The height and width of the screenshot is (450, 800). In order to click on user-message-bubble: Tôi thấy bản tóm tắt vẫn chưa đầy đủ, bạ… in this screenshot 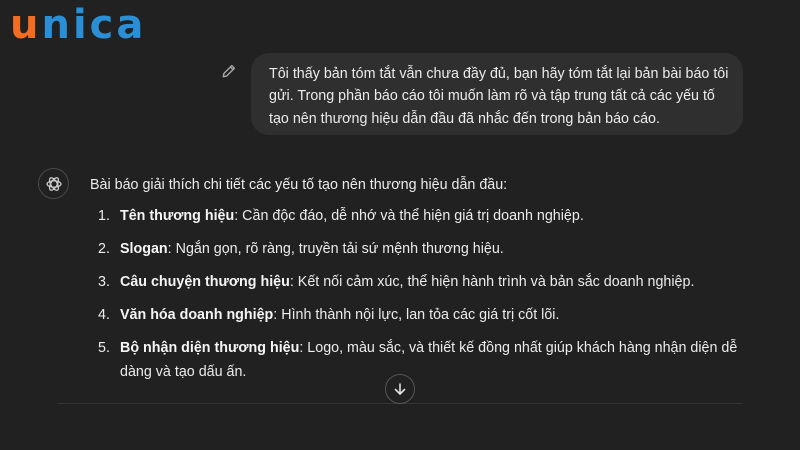, I will do `click(497, 94)`.